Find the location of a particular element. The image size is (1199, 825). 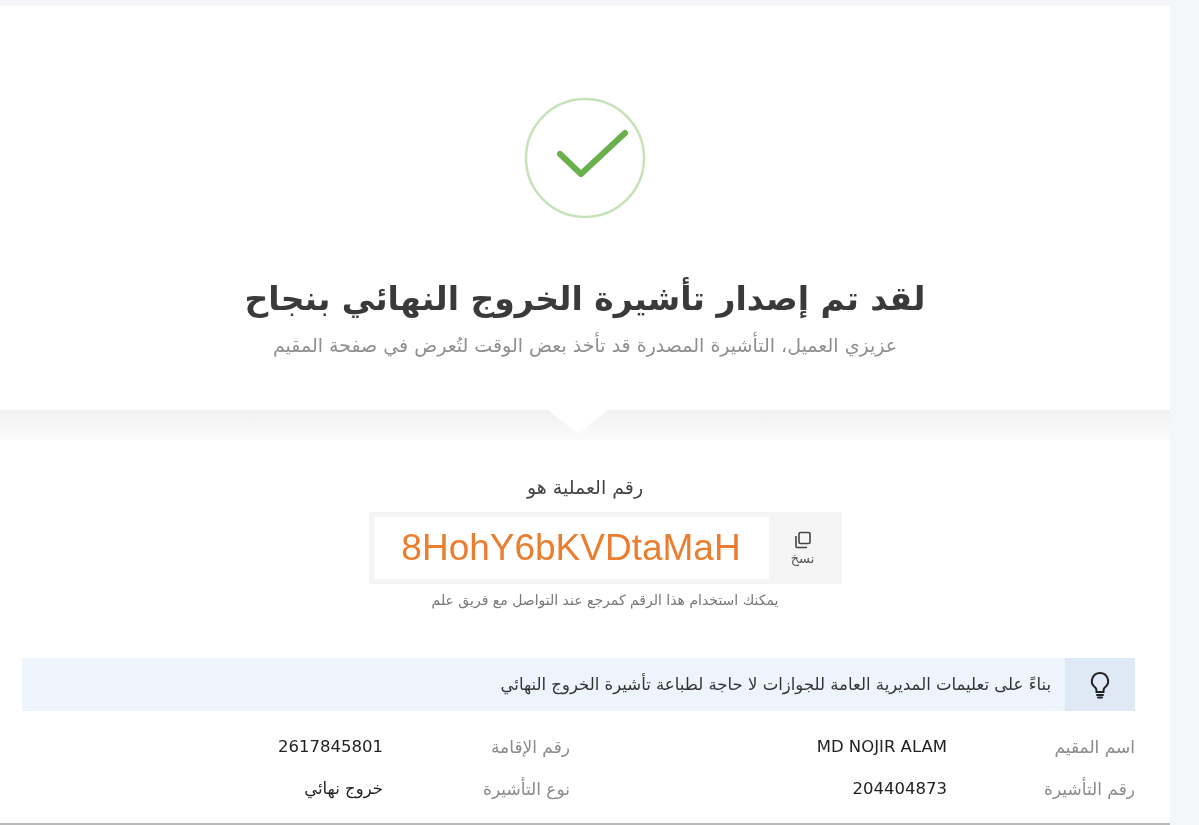

detail-value: 2617845801 is located at coordinates (330, 747).